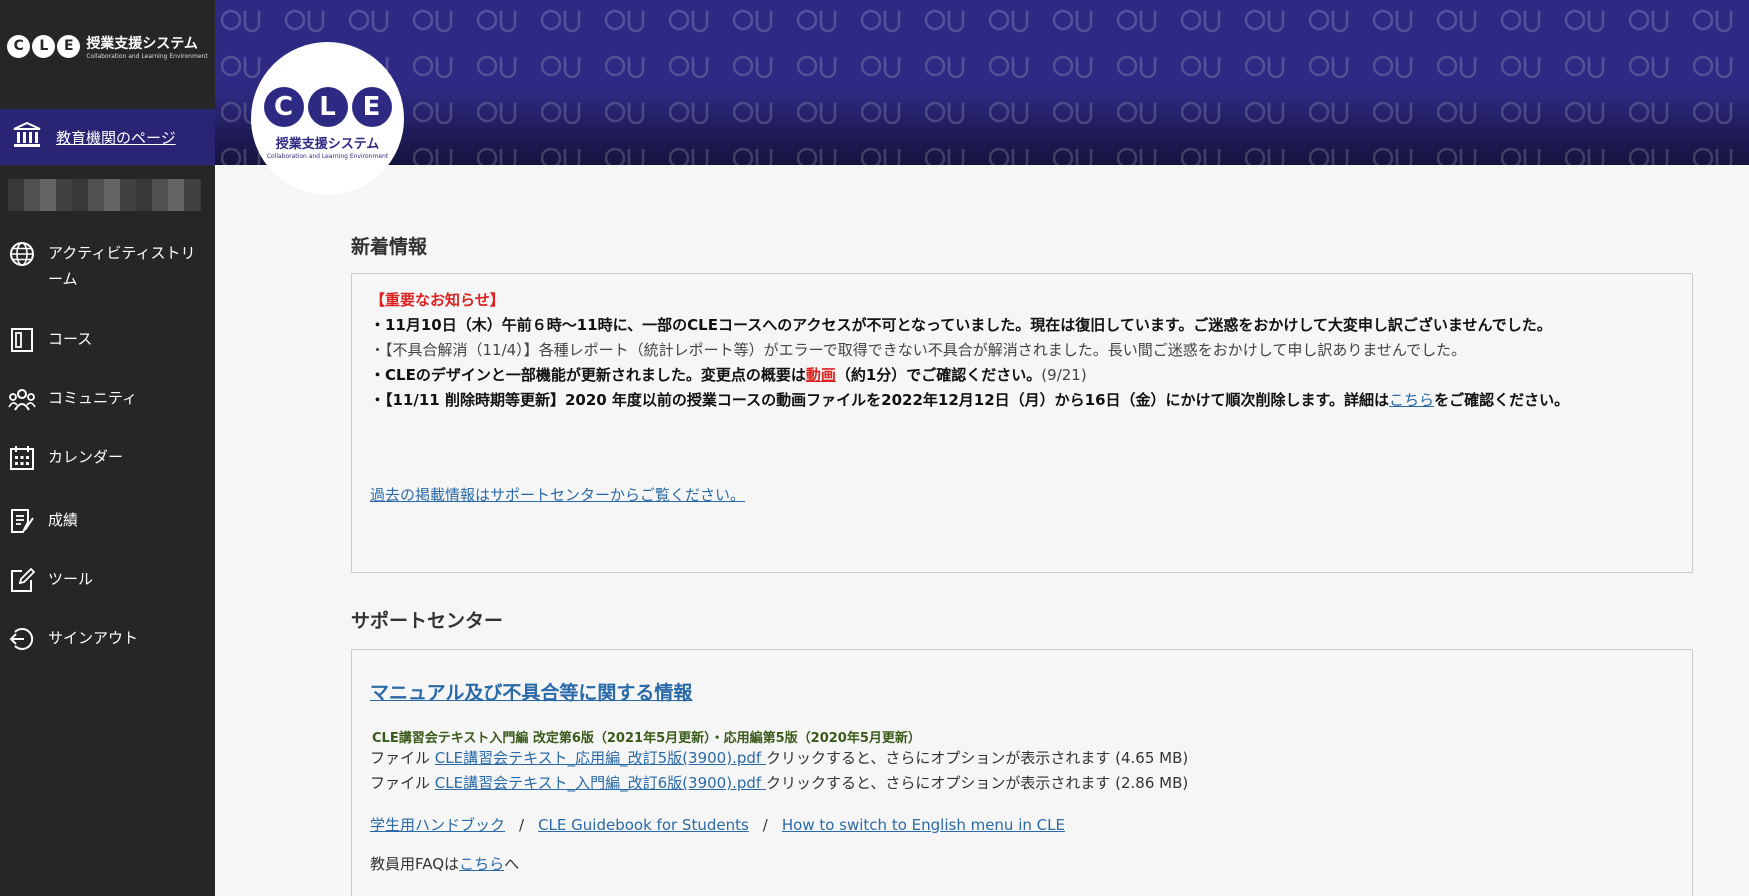 The height and width of the screenshot is (896, 1749). Describe the element at coordinates (1502, 400) in the screenshot. I see `news-text: をご確認ください。` at that location.